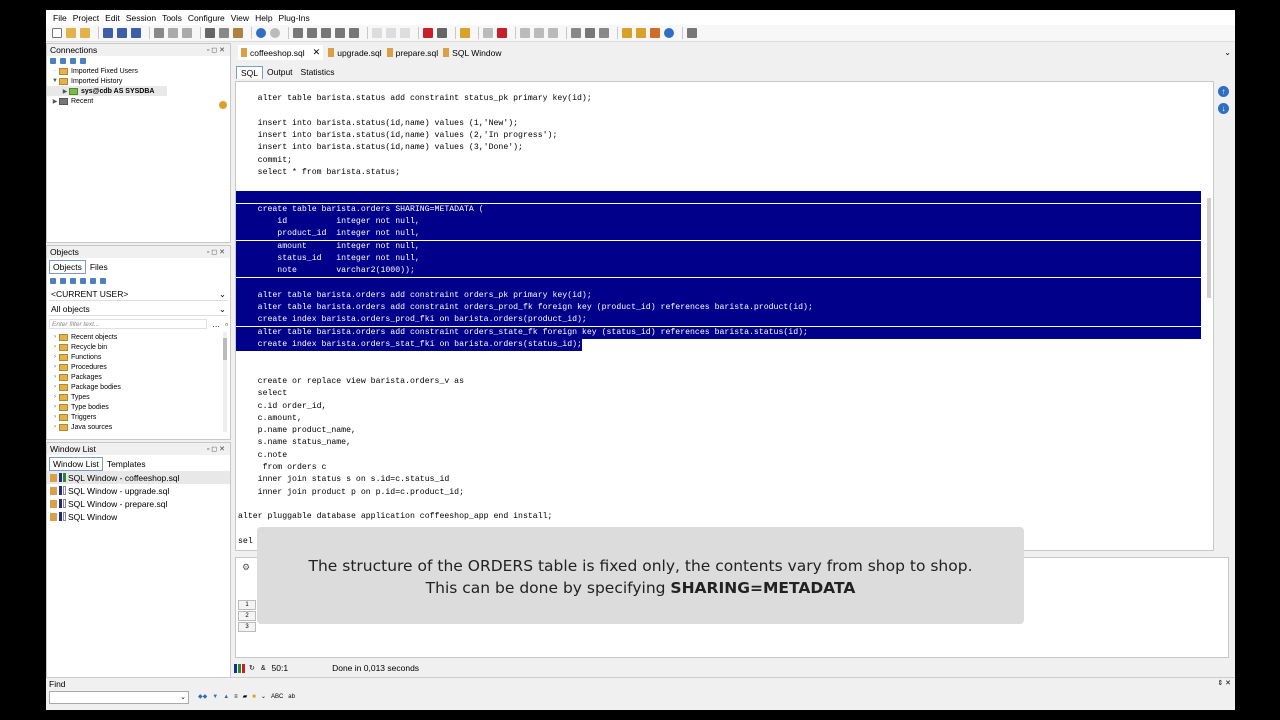 This screenshot has width=1280, height=720. What do you see at coordinates (126, 464) in the screenshot?
I see `tab-templates: Templates` at bounding box center [126, 464].